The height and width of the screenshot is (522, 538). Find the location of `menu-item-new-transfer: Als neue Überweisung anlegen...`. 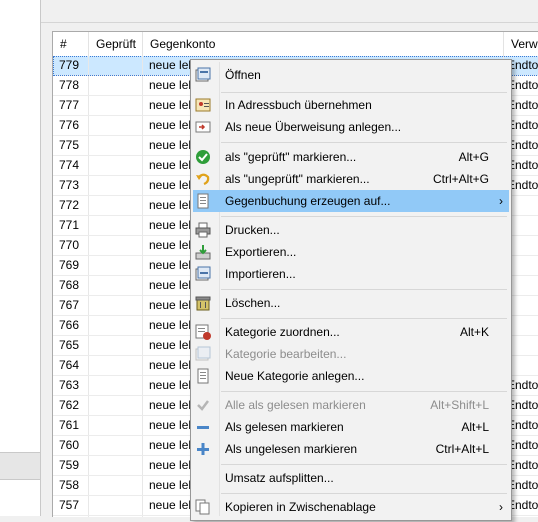

menu-item-new-transfer: Als neue Überweisung anlegen... is located at coordinates (351, 127).